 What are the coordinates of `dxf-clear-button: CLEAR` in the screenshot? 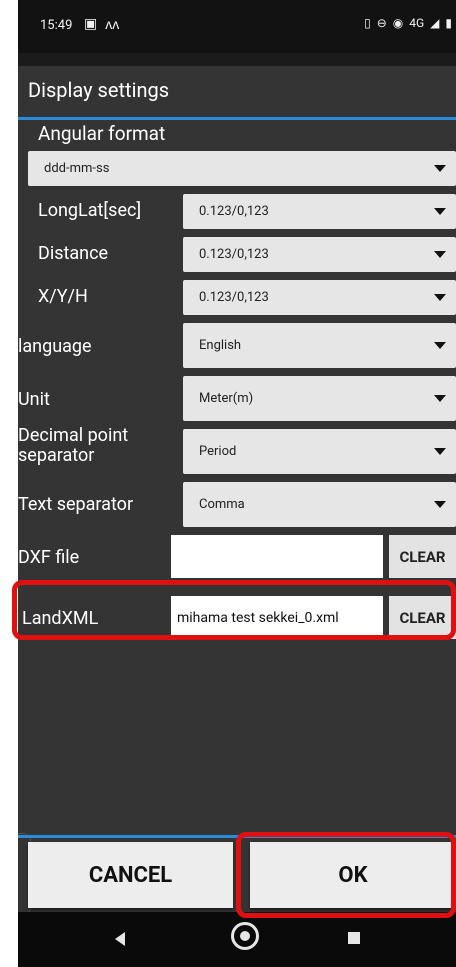 It's located at (422, 556).